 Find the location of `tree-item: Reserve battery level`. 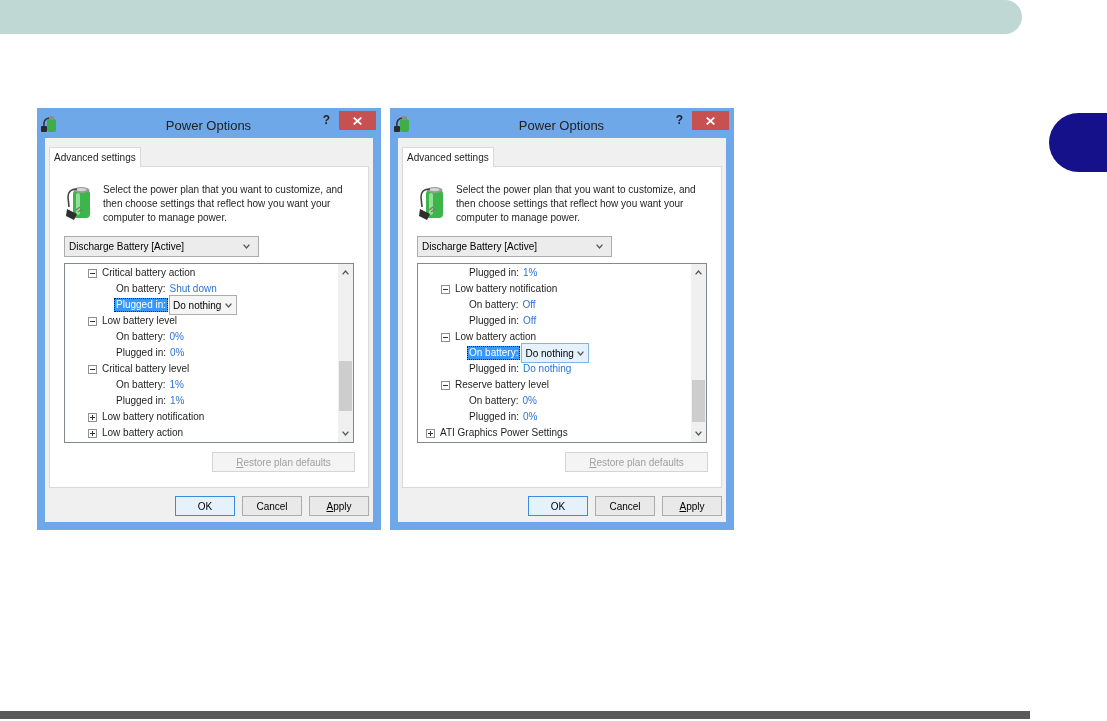

tree-item: Reserve battery level is located at coordinates (502, 385).